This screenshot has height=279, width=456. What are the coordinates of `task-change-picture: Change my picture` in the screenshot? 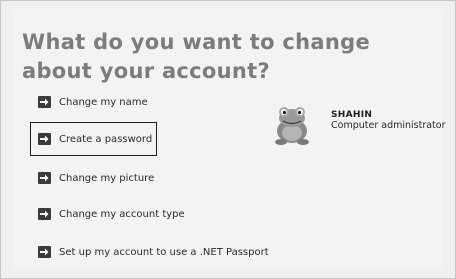 It's located at (96, 178).